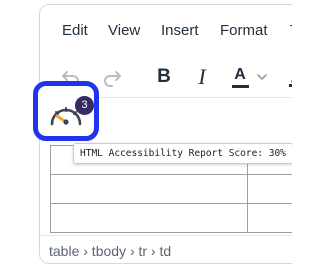 The width and height of the screenshot is (320, 270). I want to click on chevron-down-icon, so click(262, 77).